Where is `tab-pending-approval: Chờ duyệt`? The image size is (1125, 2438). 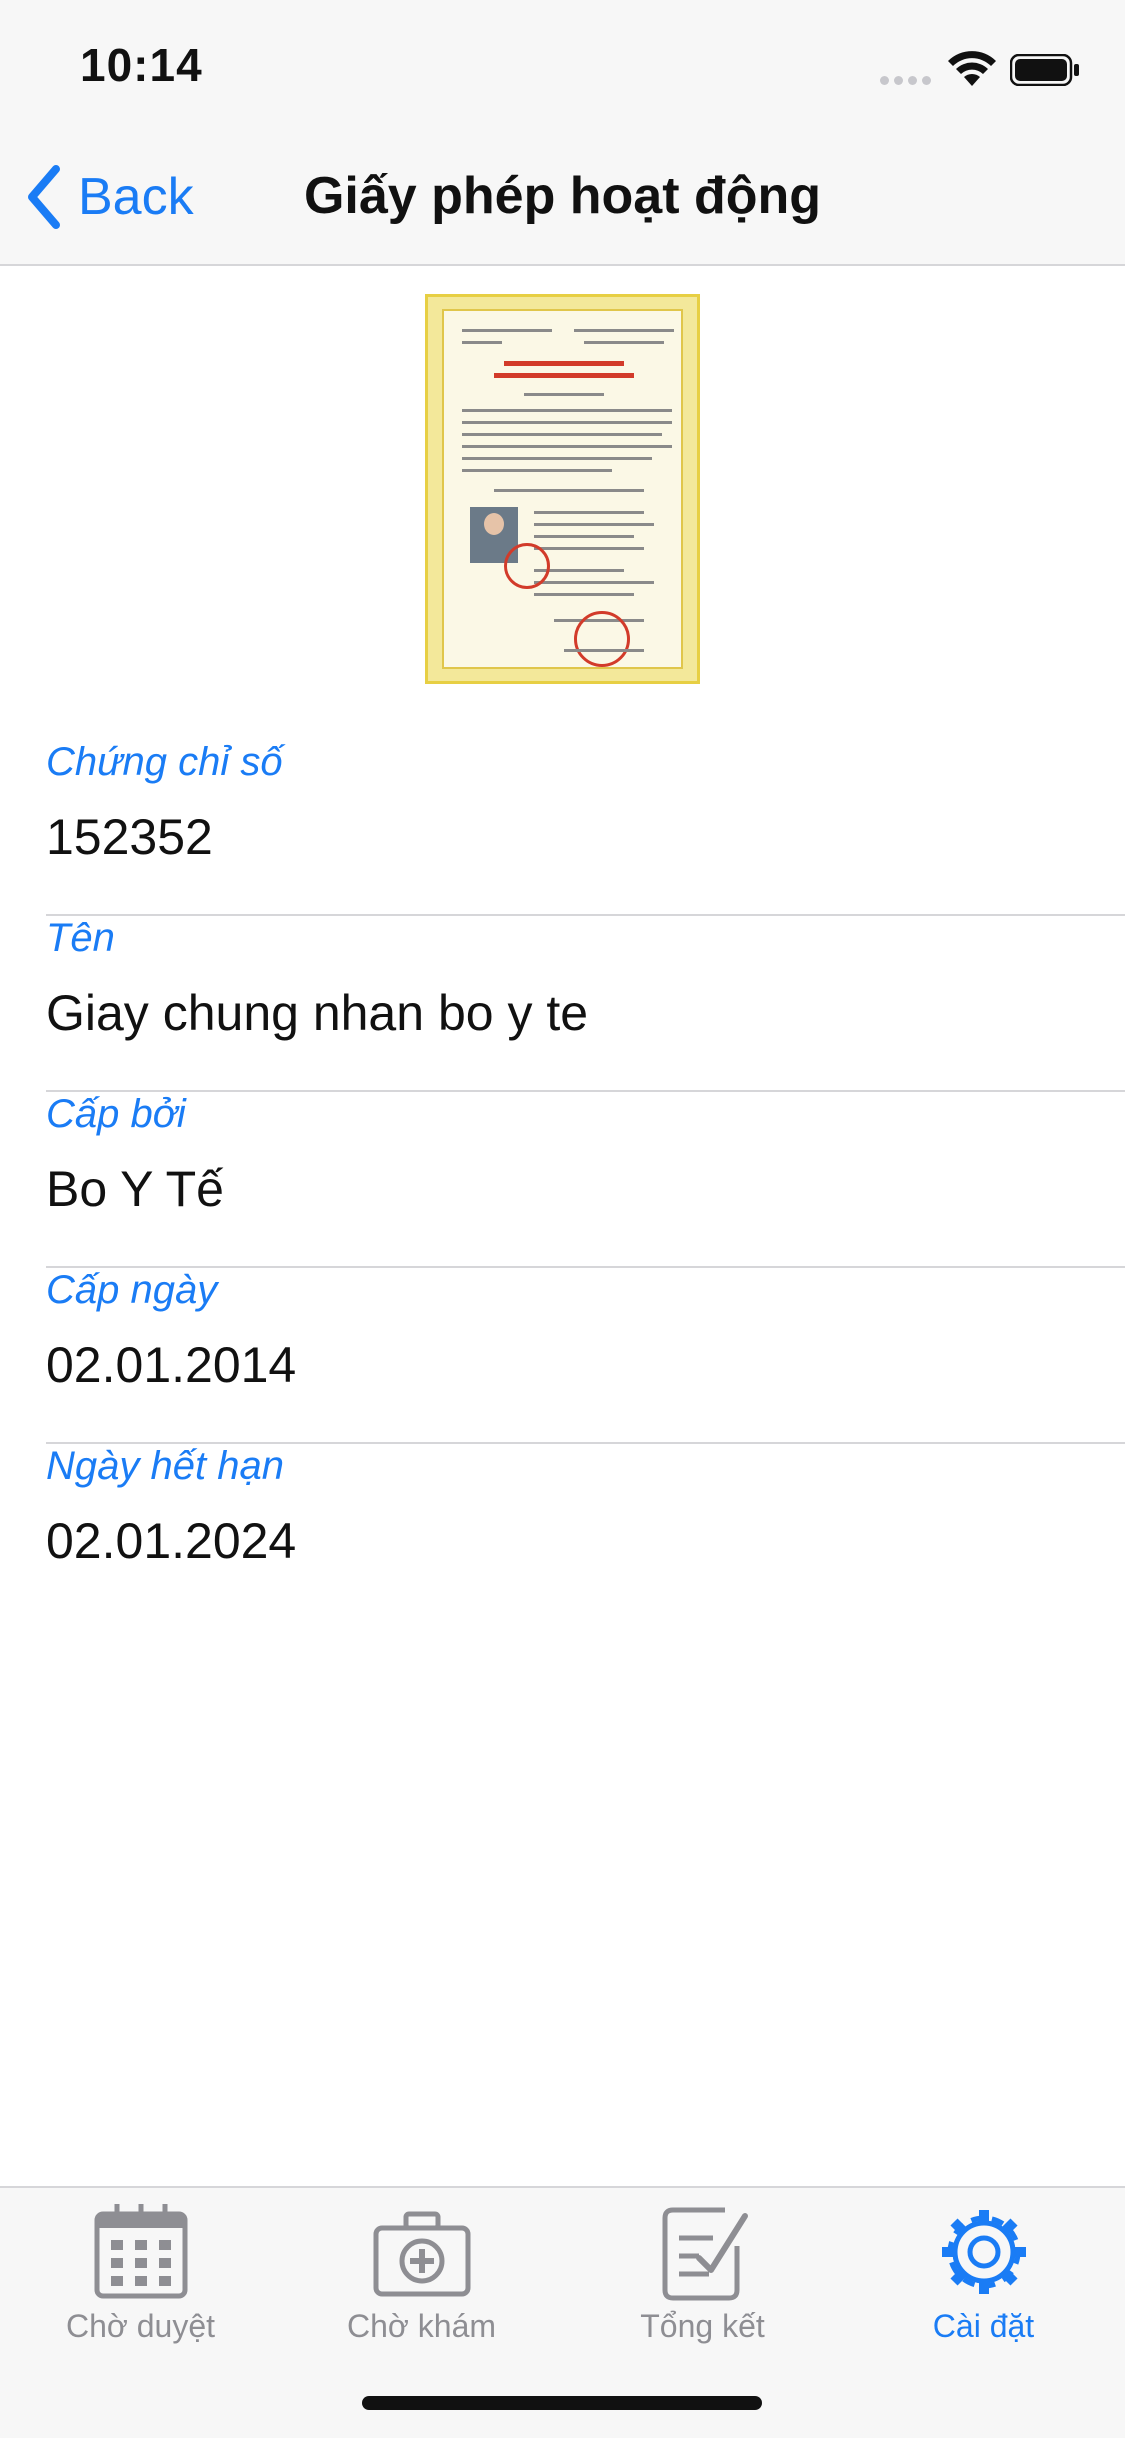 tab-pending-approval: Chờ duyệt is located at coordinates (140, 2273).